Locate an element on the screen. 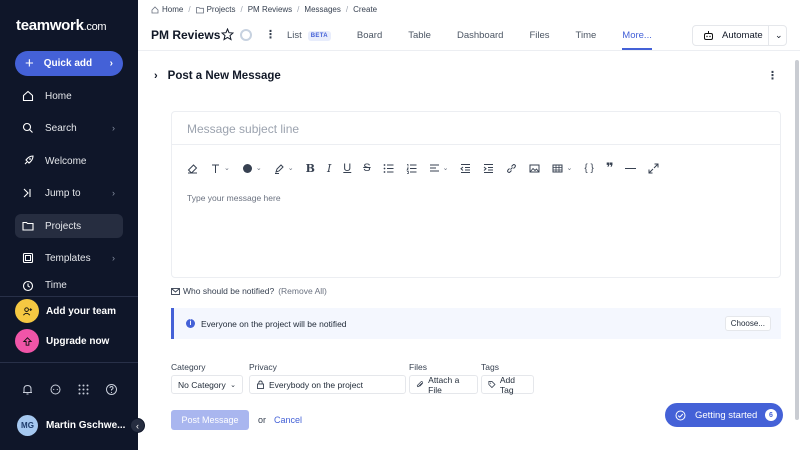  bold-icon: B is located at coordinates (310, 168).